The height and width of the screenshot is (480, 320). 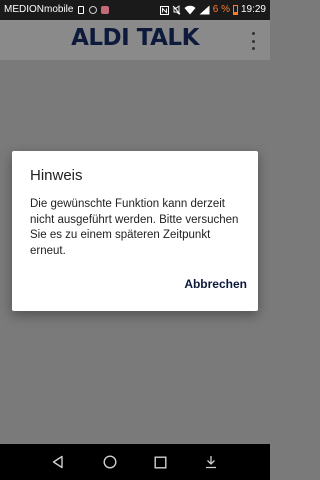 What do you see at coordinates (135, 10) in the screenshot?
I see `status-bar: MEDIONmobile 6 % 19:29` at bounding box center [135, 10].